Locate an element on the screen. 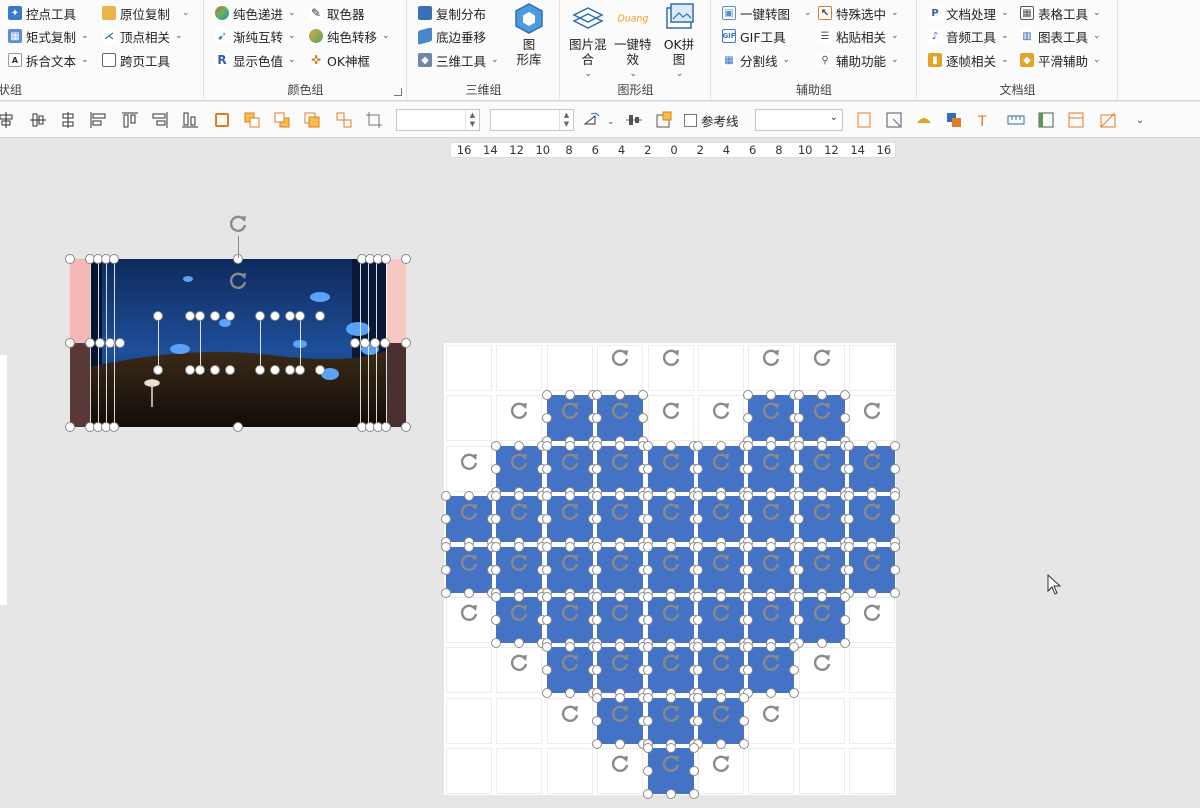  show-color-value-button: R 显示色值 ⌄ is located at coordinates (255, 60).